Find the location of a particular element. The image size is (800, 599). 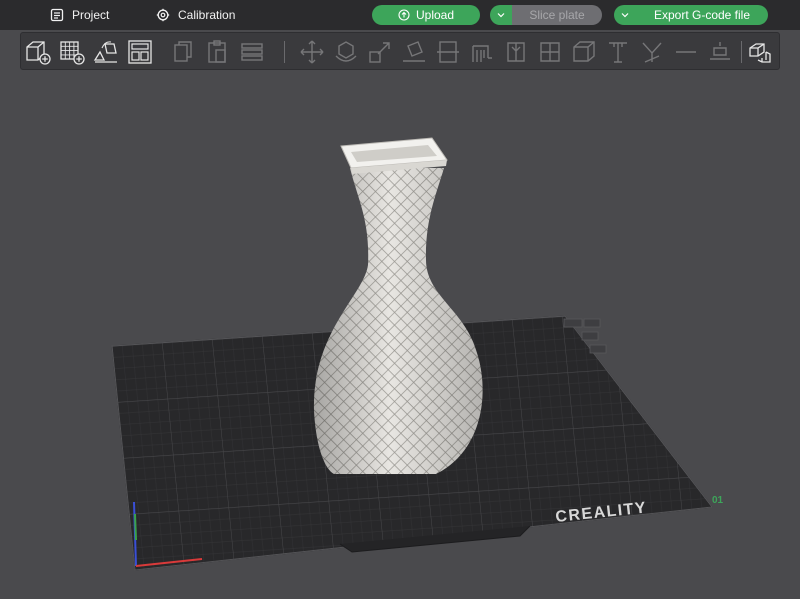

upload-icon is located at coordinates (404, 15).